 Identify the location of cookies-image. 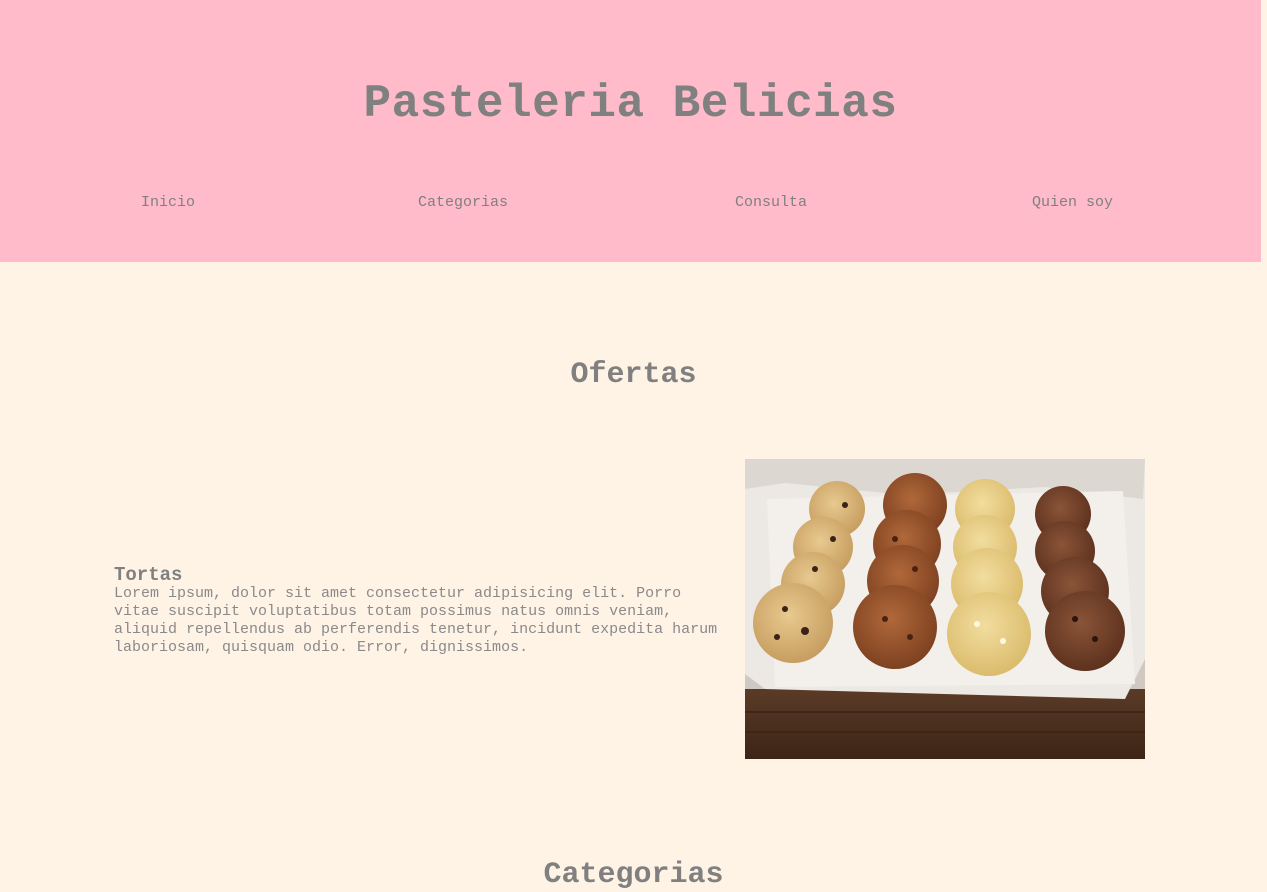
(945, 609).